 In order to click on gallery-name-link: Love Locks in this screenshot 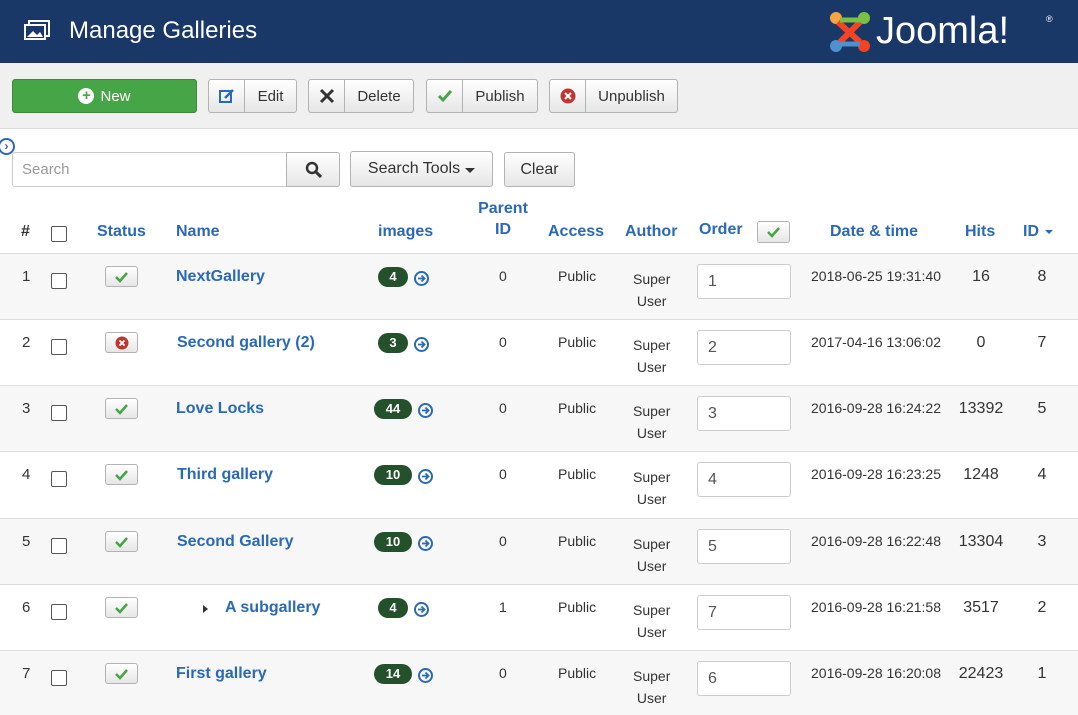, I will do `click(220, 409)`.